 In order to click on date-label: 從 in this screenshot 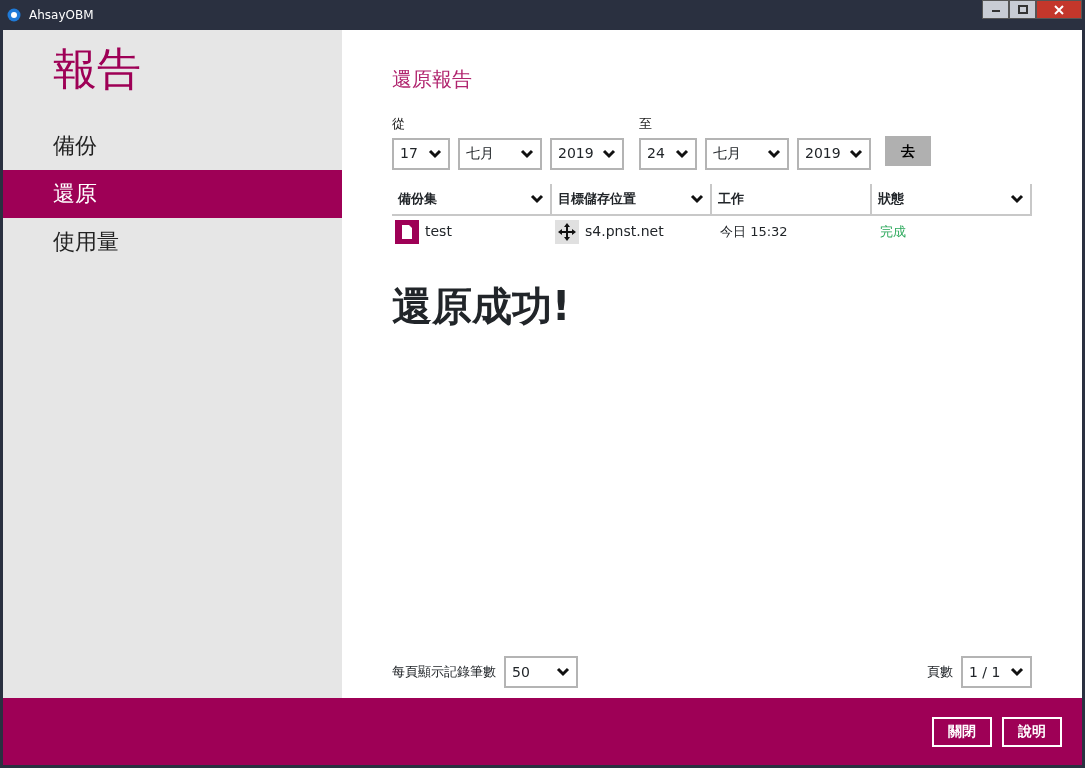, I will do `click(398, 123)`.